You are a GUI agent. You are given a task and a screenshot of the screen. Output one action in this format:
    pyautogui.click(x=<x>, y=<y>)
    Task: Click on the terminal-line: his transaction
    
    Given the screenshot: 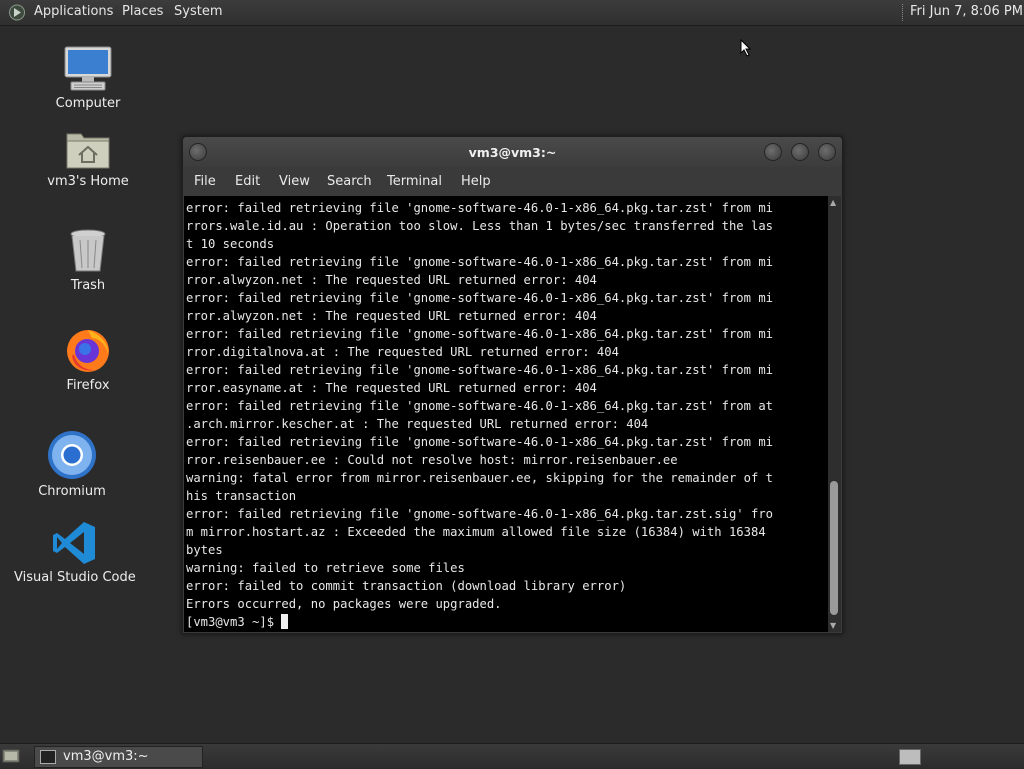 What is the action you would take?
    pyautogui.click(x=241, y=496)
    